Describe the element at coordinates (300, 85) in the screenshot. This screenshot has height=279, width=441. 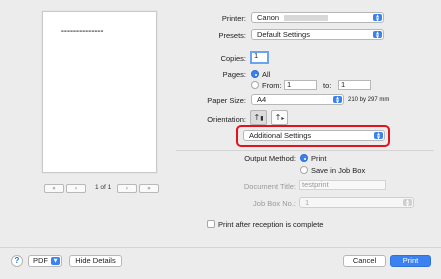
I see `pages-from-field: 1` at that location.